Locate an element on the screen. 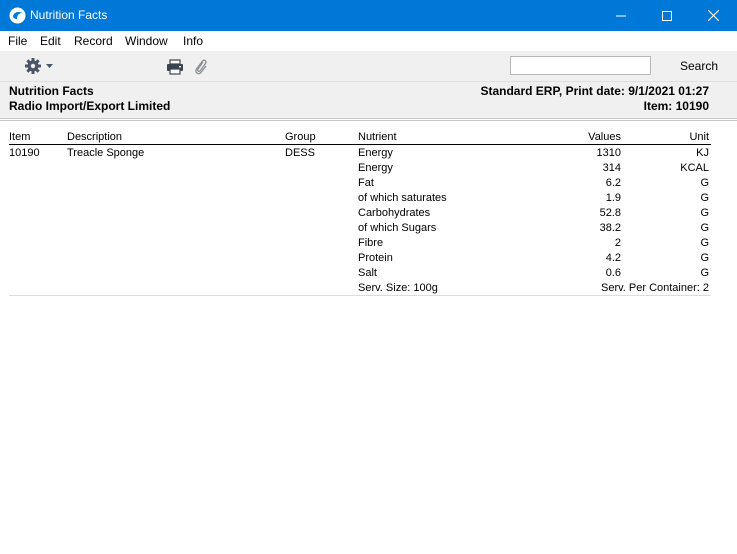 This screenshot has width=737, height=554. attach-button is located at coordinates (201, 67).